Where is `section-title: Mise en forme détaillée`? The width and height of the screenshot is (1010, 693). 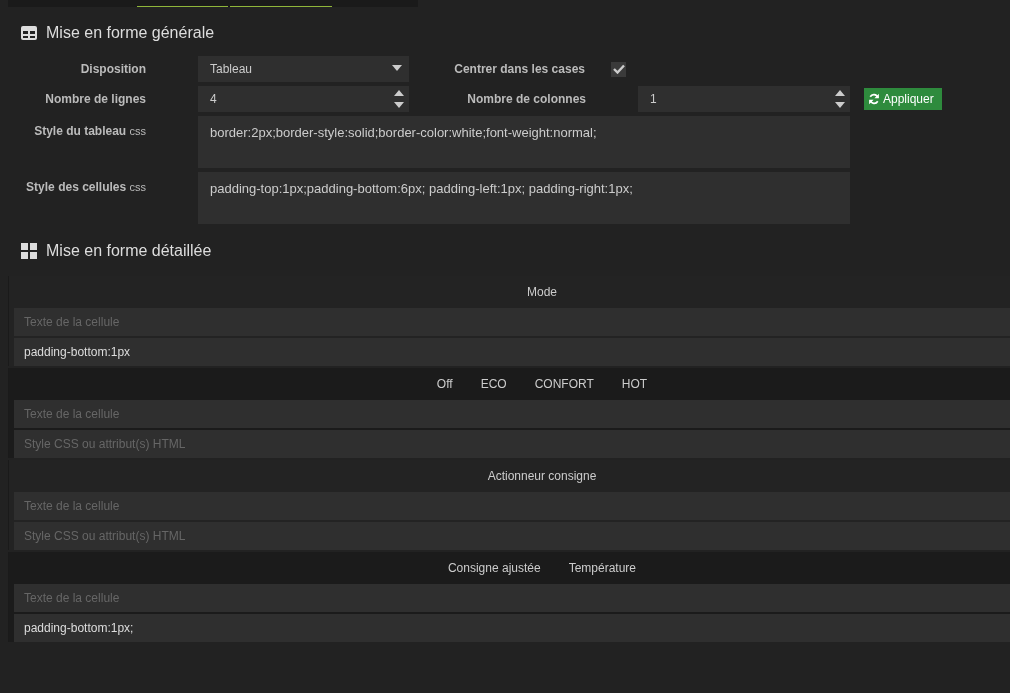 section-title: Mise en forme détaillée is located at coordinates (129, 251).